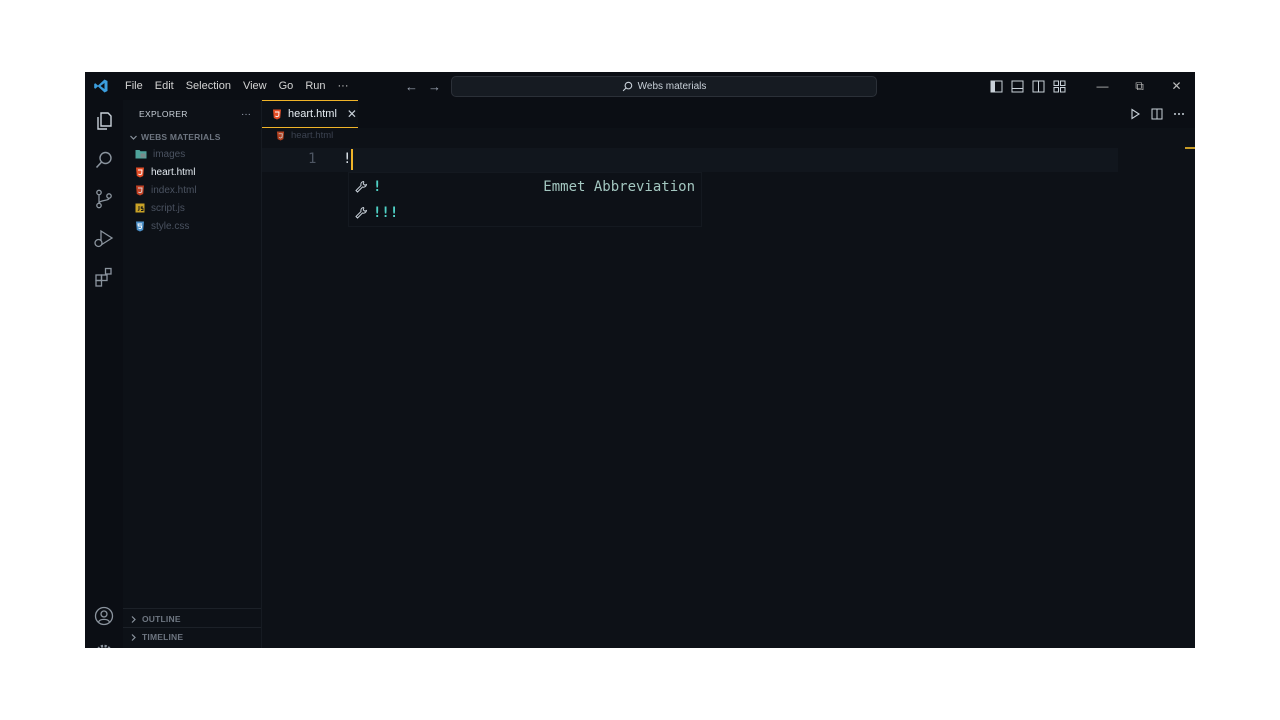 This screenshot has height=720, width=1280. I want to click on file-label: heart.html, so click(173, 172).